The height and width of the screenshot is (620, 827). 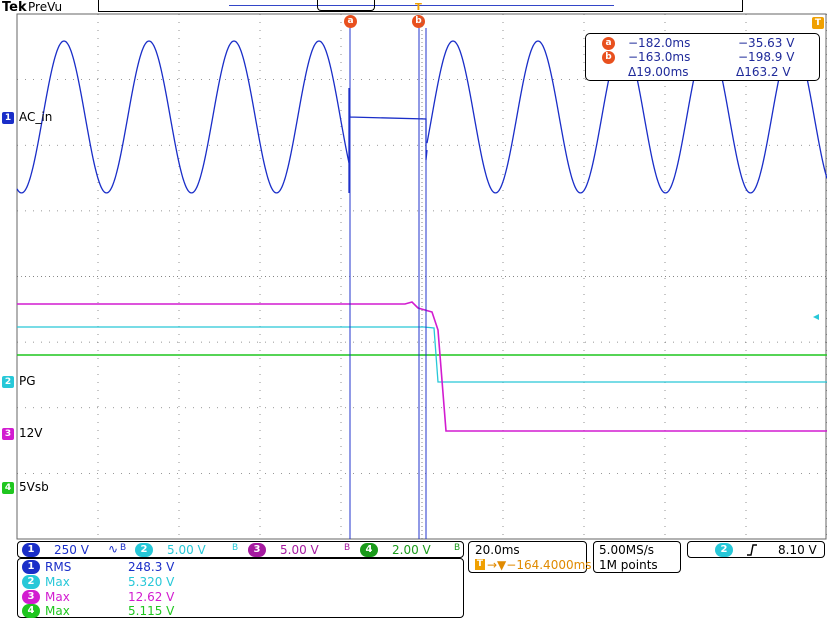 I want to click on cursor-a-value: −35.63 V, so click(x=766, y=43).